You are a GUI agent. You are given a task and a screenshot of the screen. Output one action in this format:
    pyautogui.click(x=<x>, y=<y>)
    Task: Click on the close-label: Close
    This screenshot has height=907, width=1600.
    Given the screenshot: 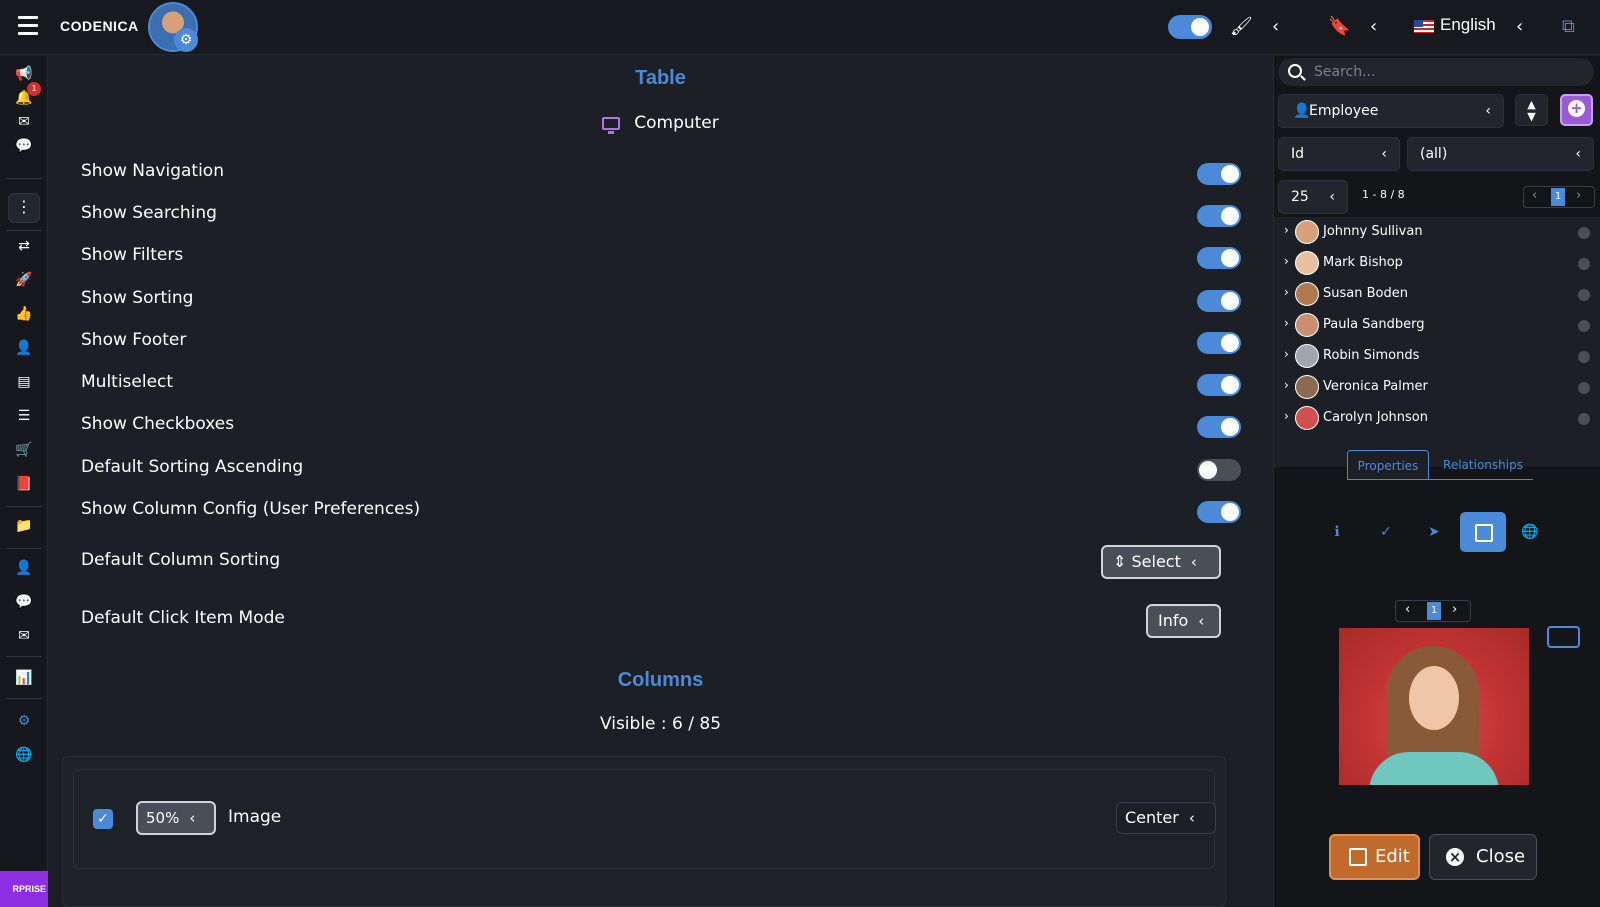 What is the action you would take?
    pyautogui.click(x=1501, y=856)
    